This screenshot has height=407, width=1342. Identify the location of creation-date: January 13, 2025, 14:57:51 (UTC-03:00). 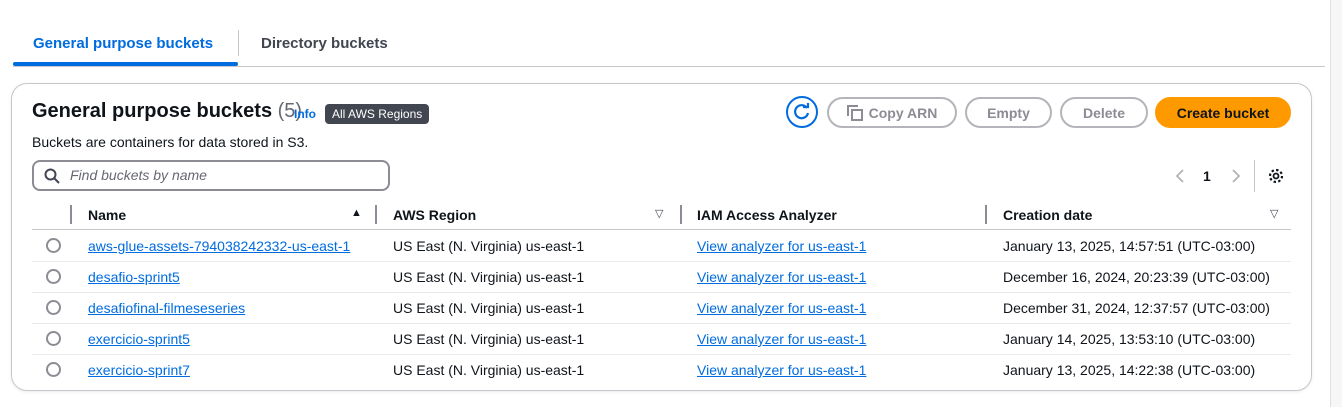
(1129, 246).